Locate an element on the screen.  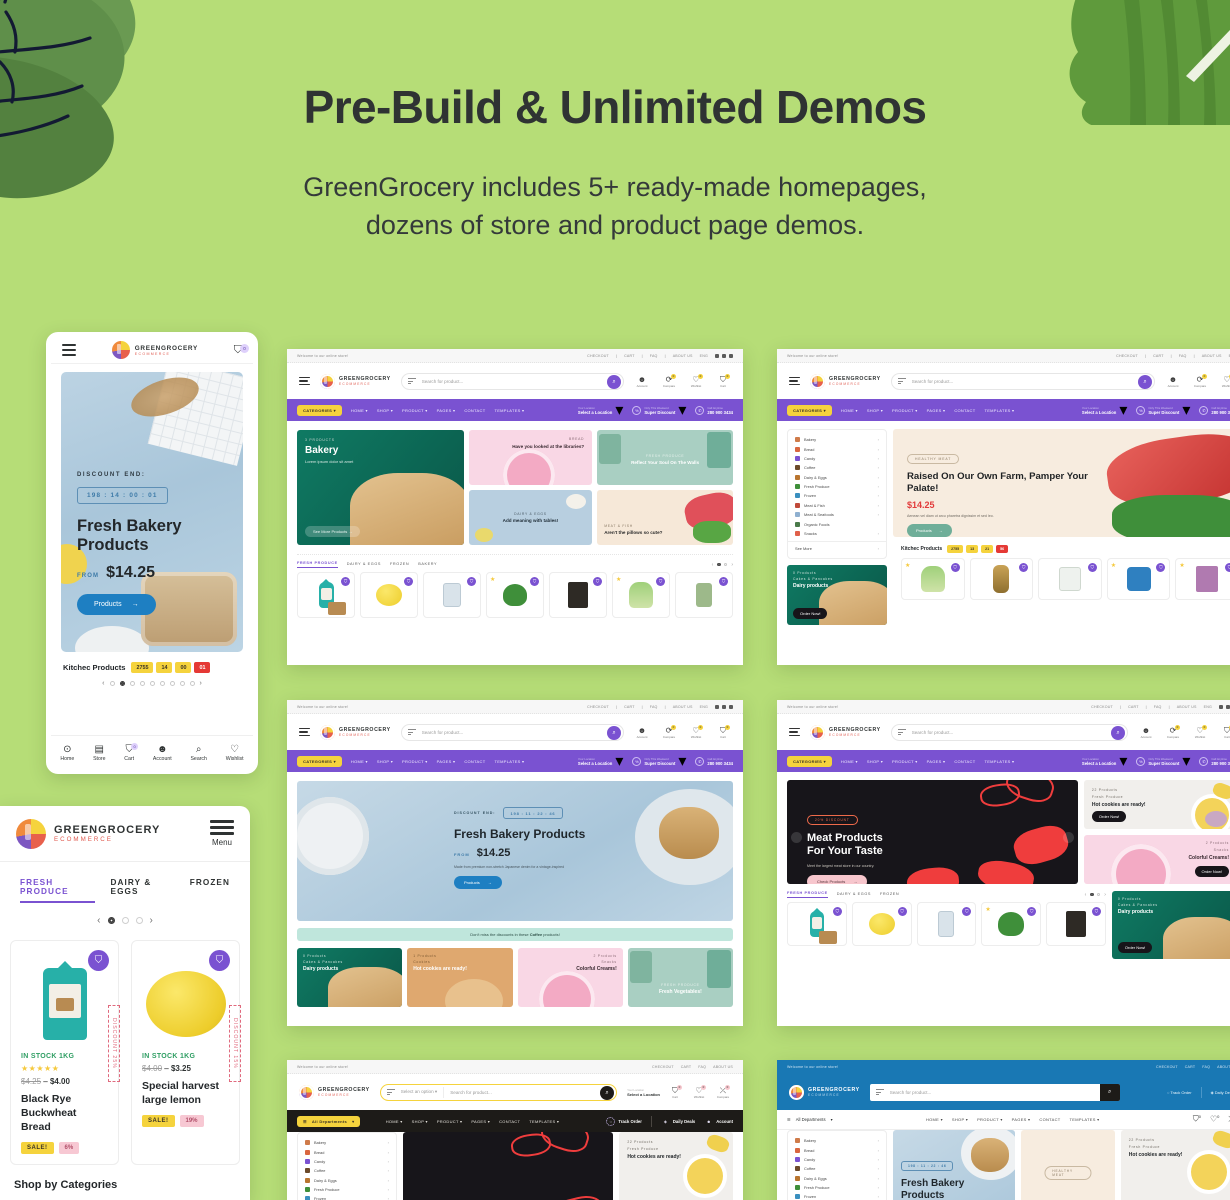
account-link: ☻ Account is located at coordinates (718, 1121).